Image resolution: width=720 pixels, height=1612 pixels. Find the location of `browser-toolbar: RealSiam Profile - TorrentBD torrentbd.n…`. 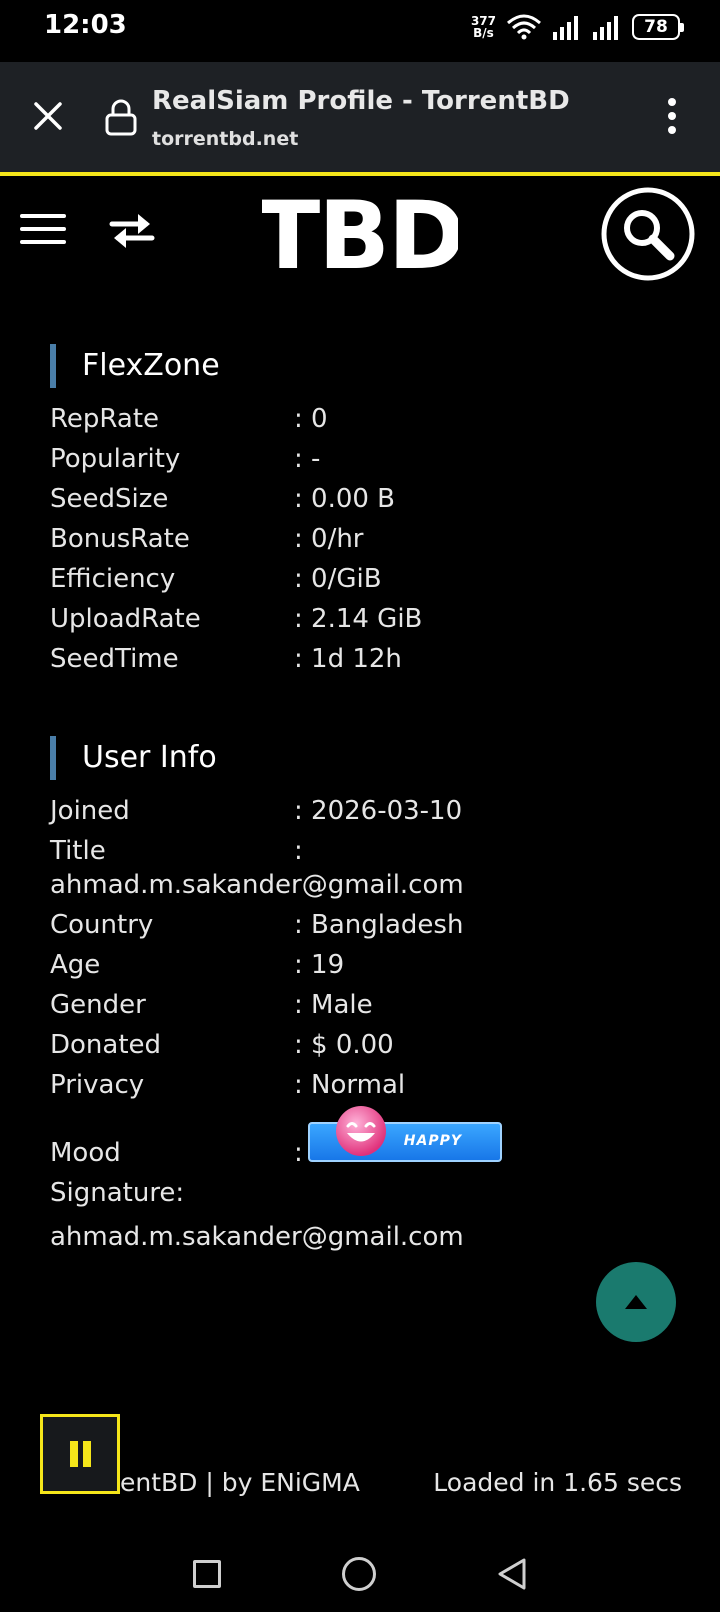

browser-toolbar: RealSiam Profile - TorrentBD torrentbd.n… is located at coordinates (360, 117).